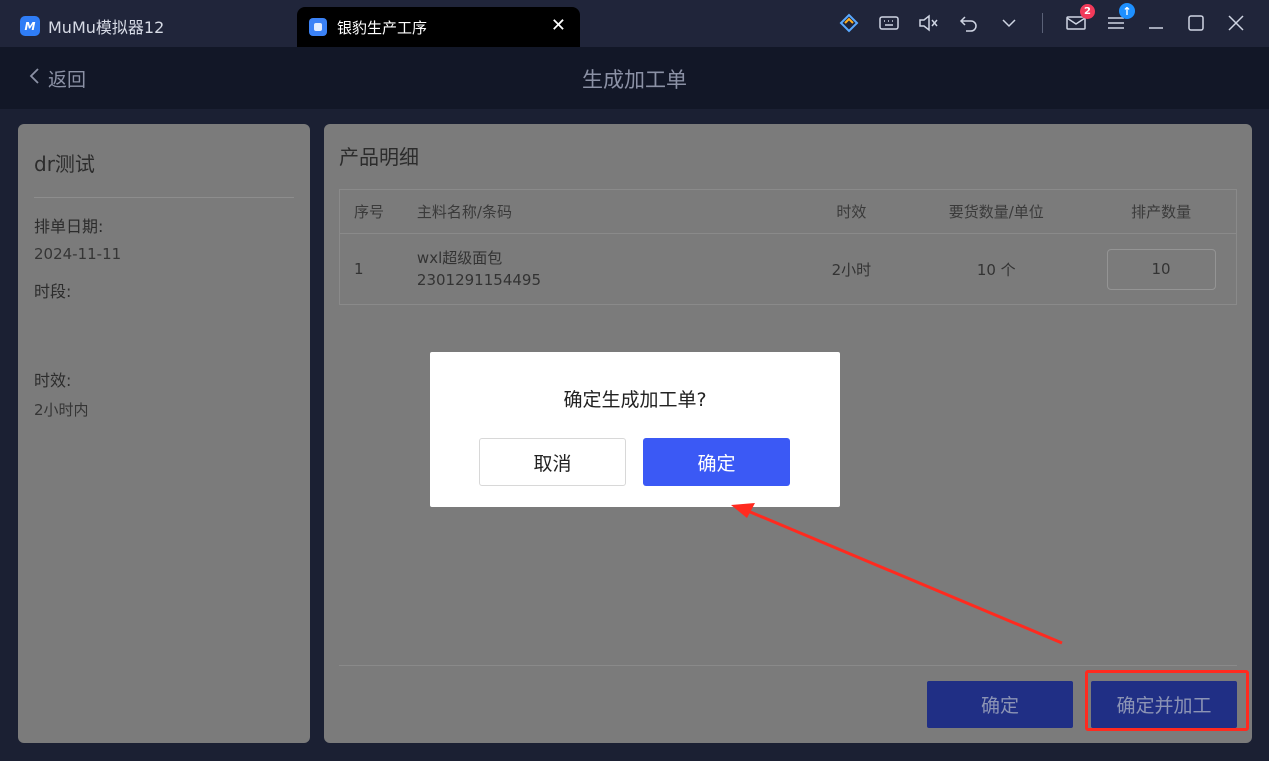 The image size is (1269, 761). Describe the element at coordinates (607, 269) in the screenshot. I see `row-product: wxl超级面包 2301291154495` at that location.